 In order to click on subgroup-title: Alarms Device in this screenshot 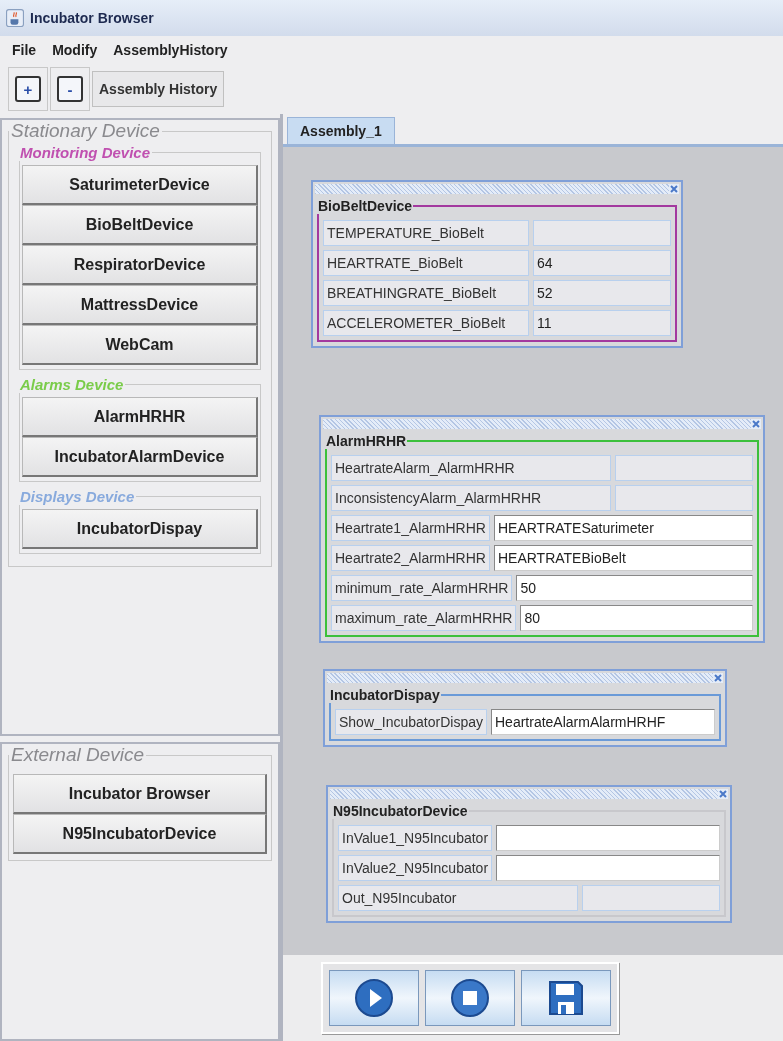, I will do `click(72, 384)`.